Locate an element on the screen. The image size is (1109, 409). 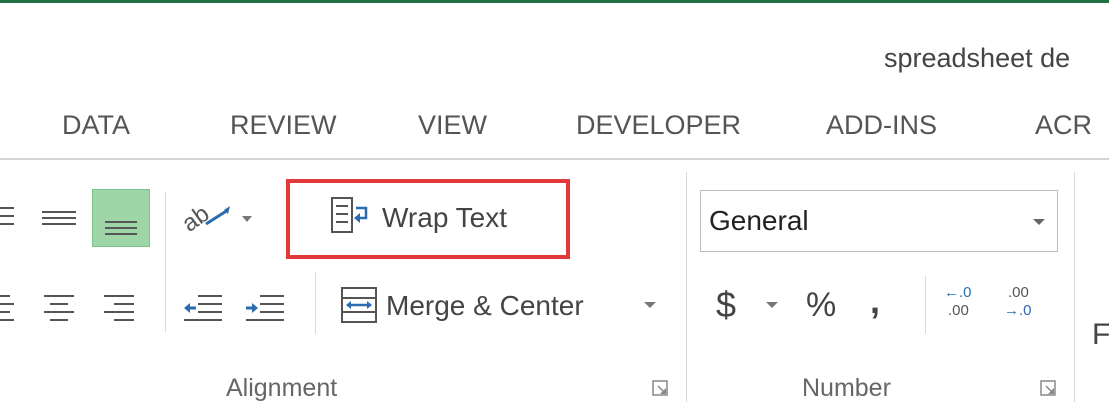
increase-decimal-button: ←.0 .00 is located at coordinates (966, 306).